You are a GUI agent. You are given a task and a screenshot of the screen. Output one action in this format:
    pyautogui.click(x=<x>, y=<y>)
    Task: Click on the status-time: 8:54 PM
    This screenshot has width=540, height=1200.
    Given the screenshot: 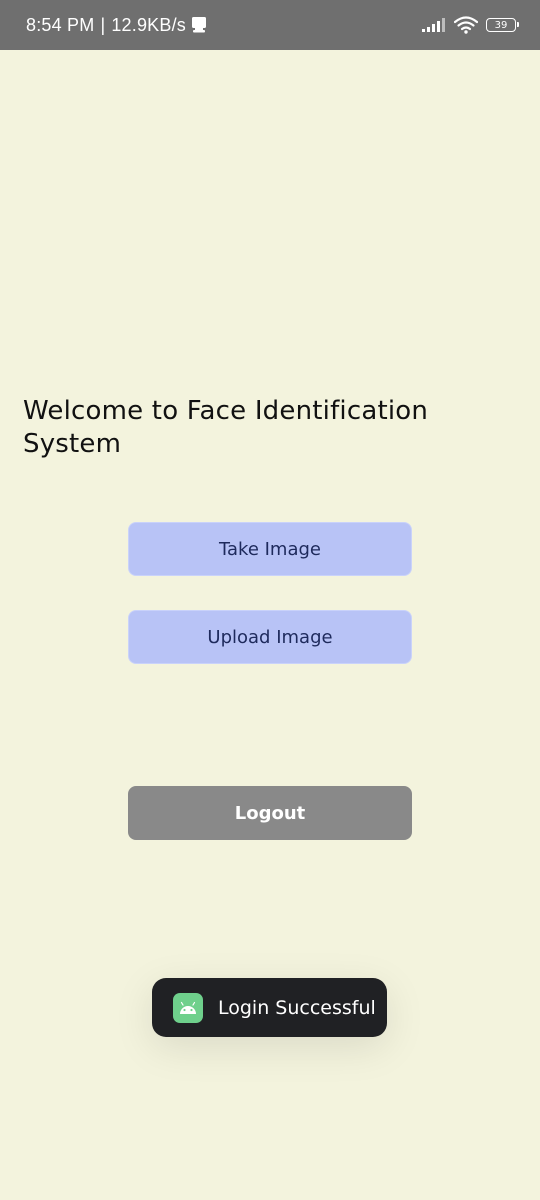 What is the action you would take?
    pyautogui.click(x=60, y=24)
    